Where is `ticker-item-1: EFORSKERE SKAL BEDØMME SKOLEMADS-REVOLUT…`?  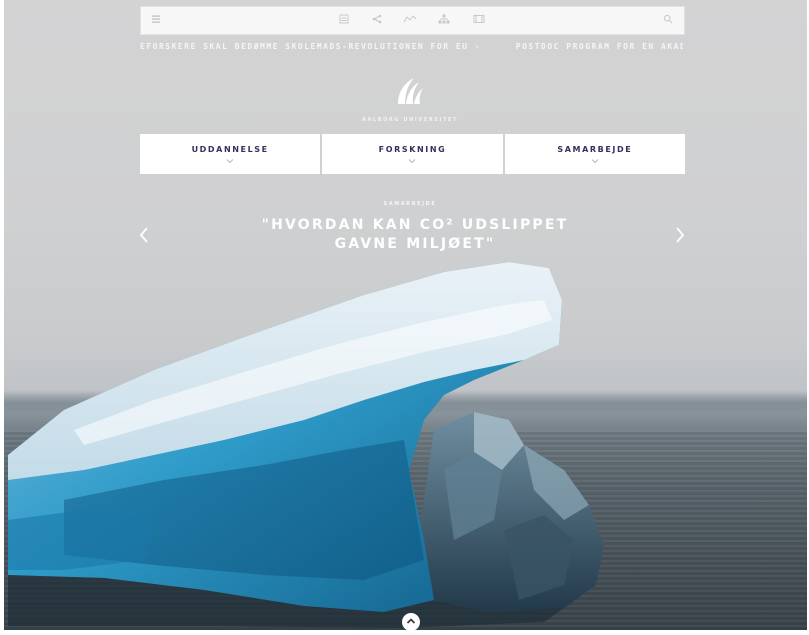
ticker-item-1: EFORSKERE SKAL BEDØMME SKOLEMADS-REVOLUT… is located at coordinates (310, 46).